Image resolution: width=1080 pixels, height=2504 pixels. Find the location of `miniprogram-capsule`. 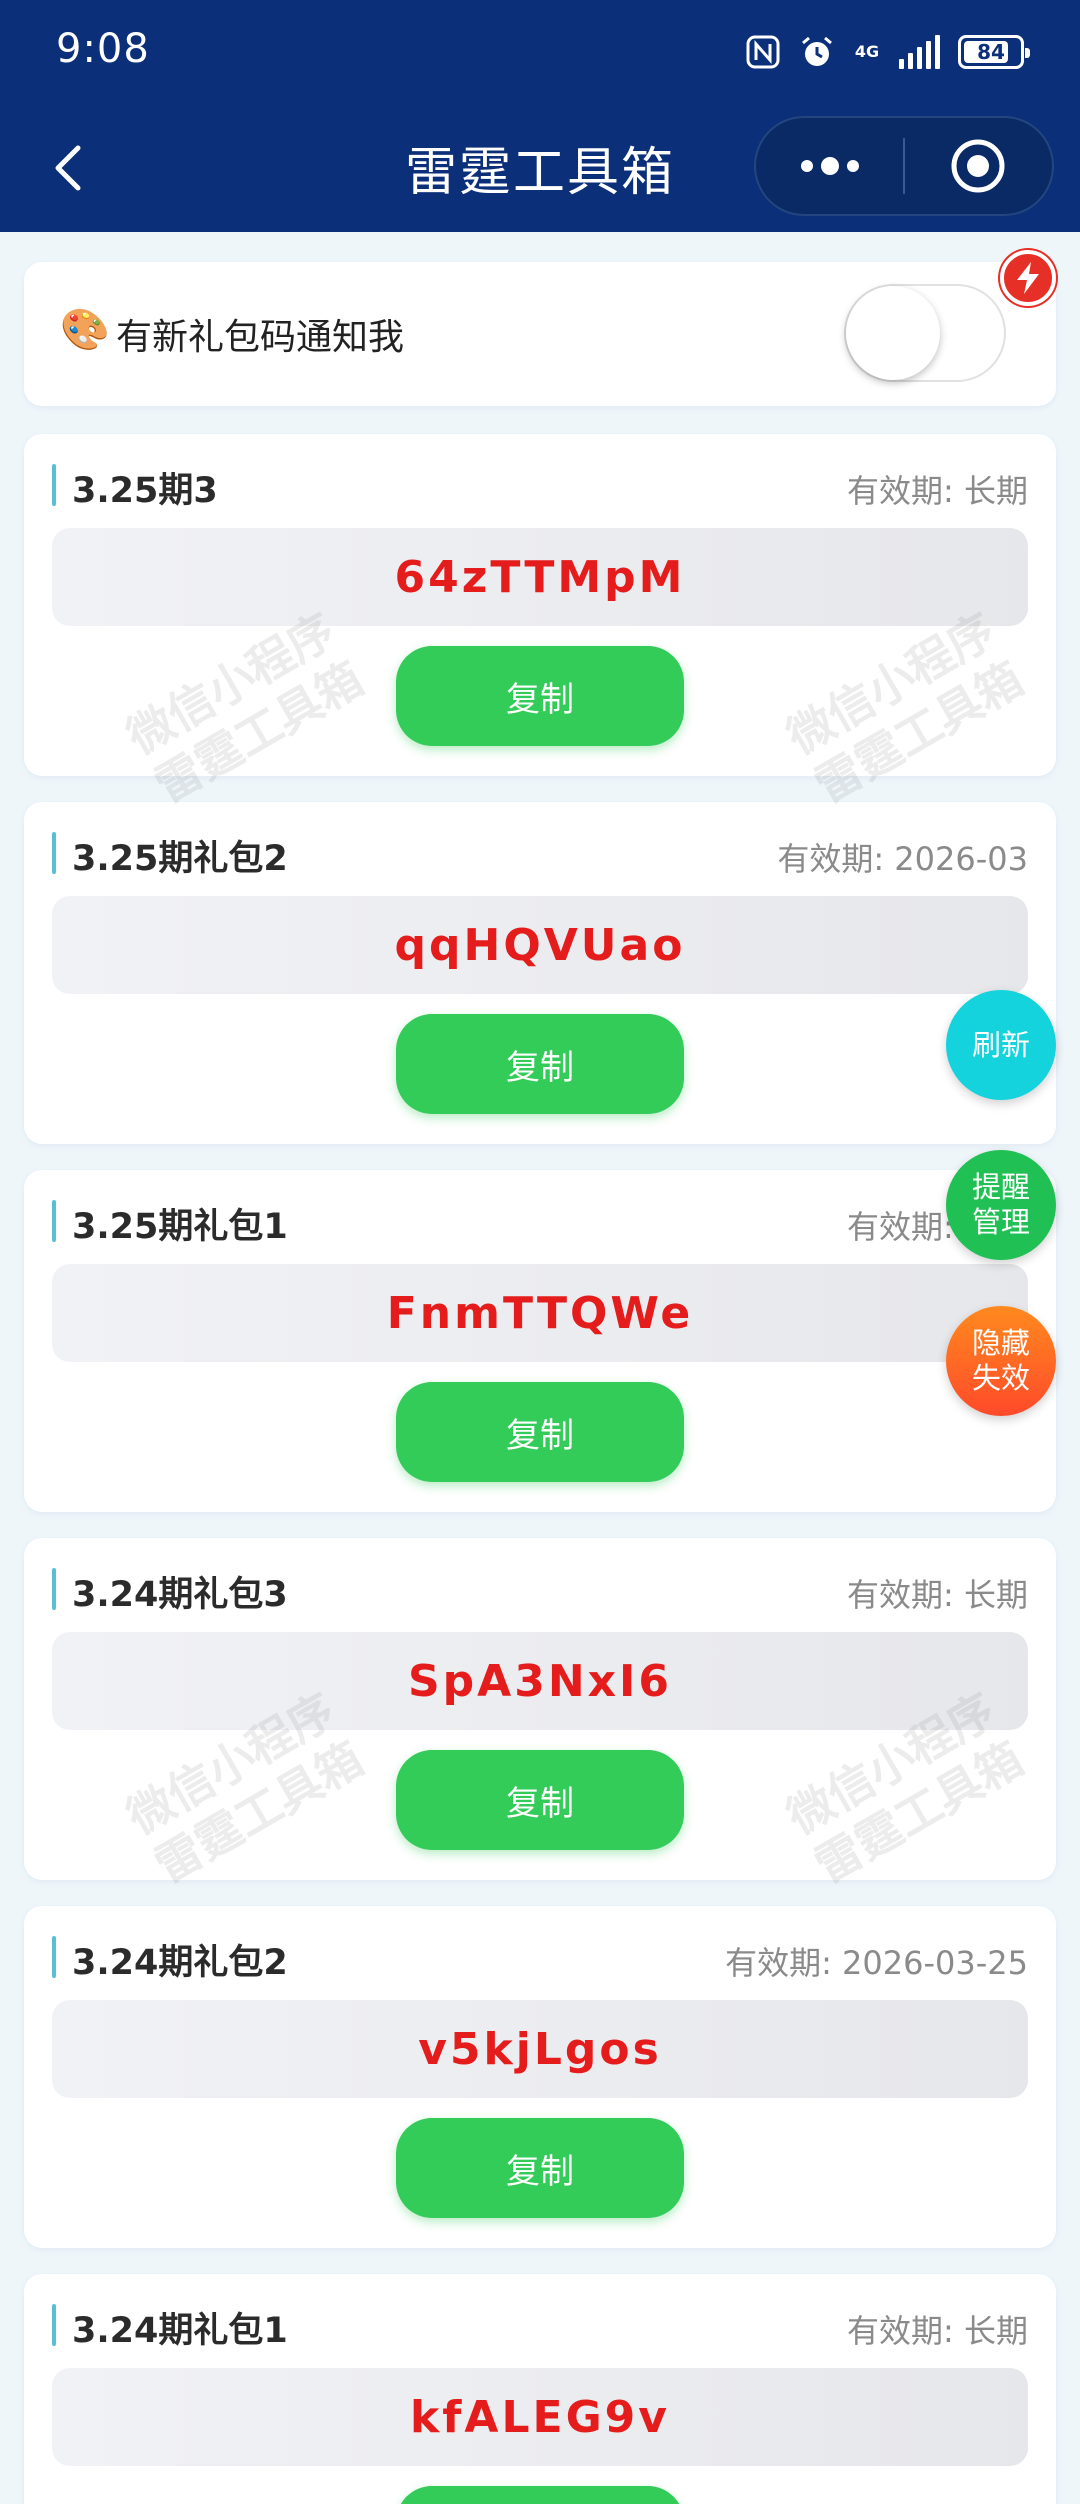

miniprogram-capsule is located at coordinates (904, 166).